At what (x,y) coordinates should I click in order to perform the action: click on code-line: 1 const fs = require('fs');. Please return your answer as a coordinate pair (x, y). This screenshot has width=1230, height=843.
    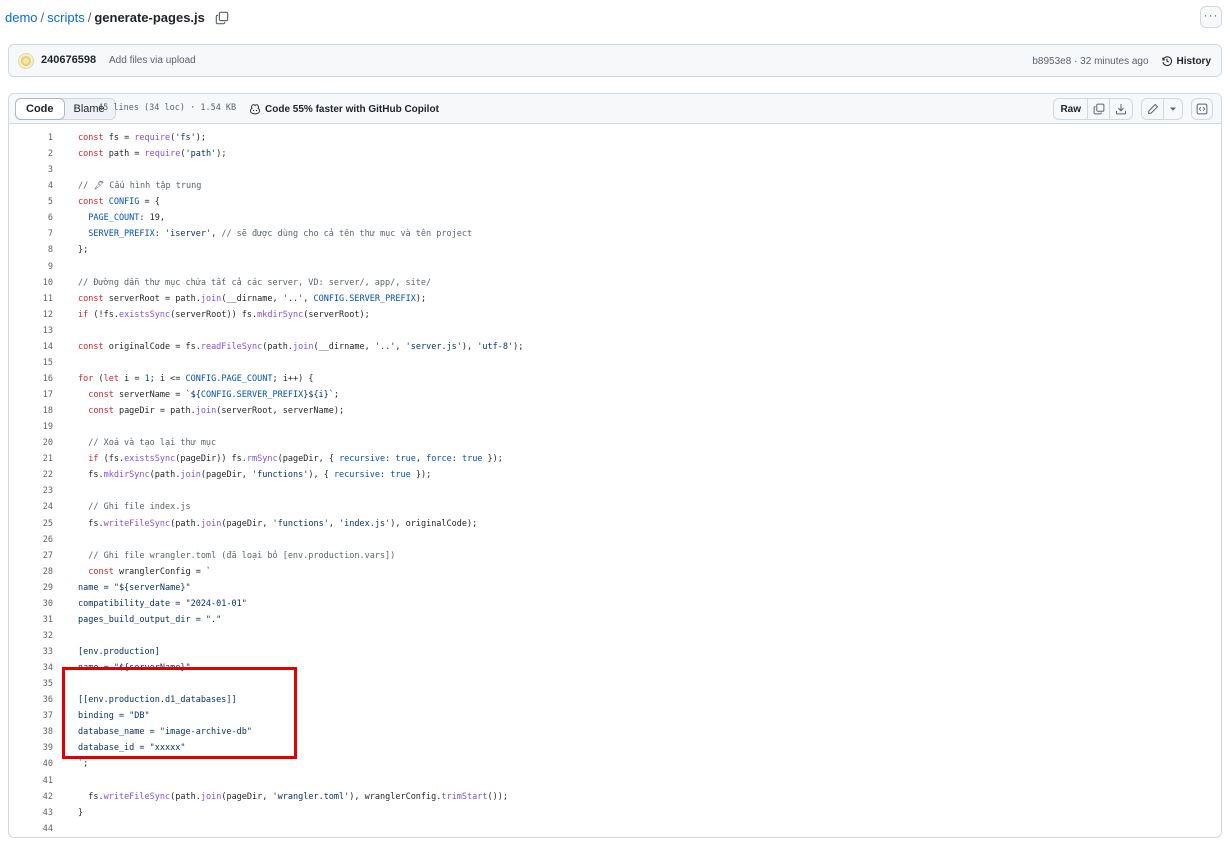
    Looking at the image, I should click on (615, 138).